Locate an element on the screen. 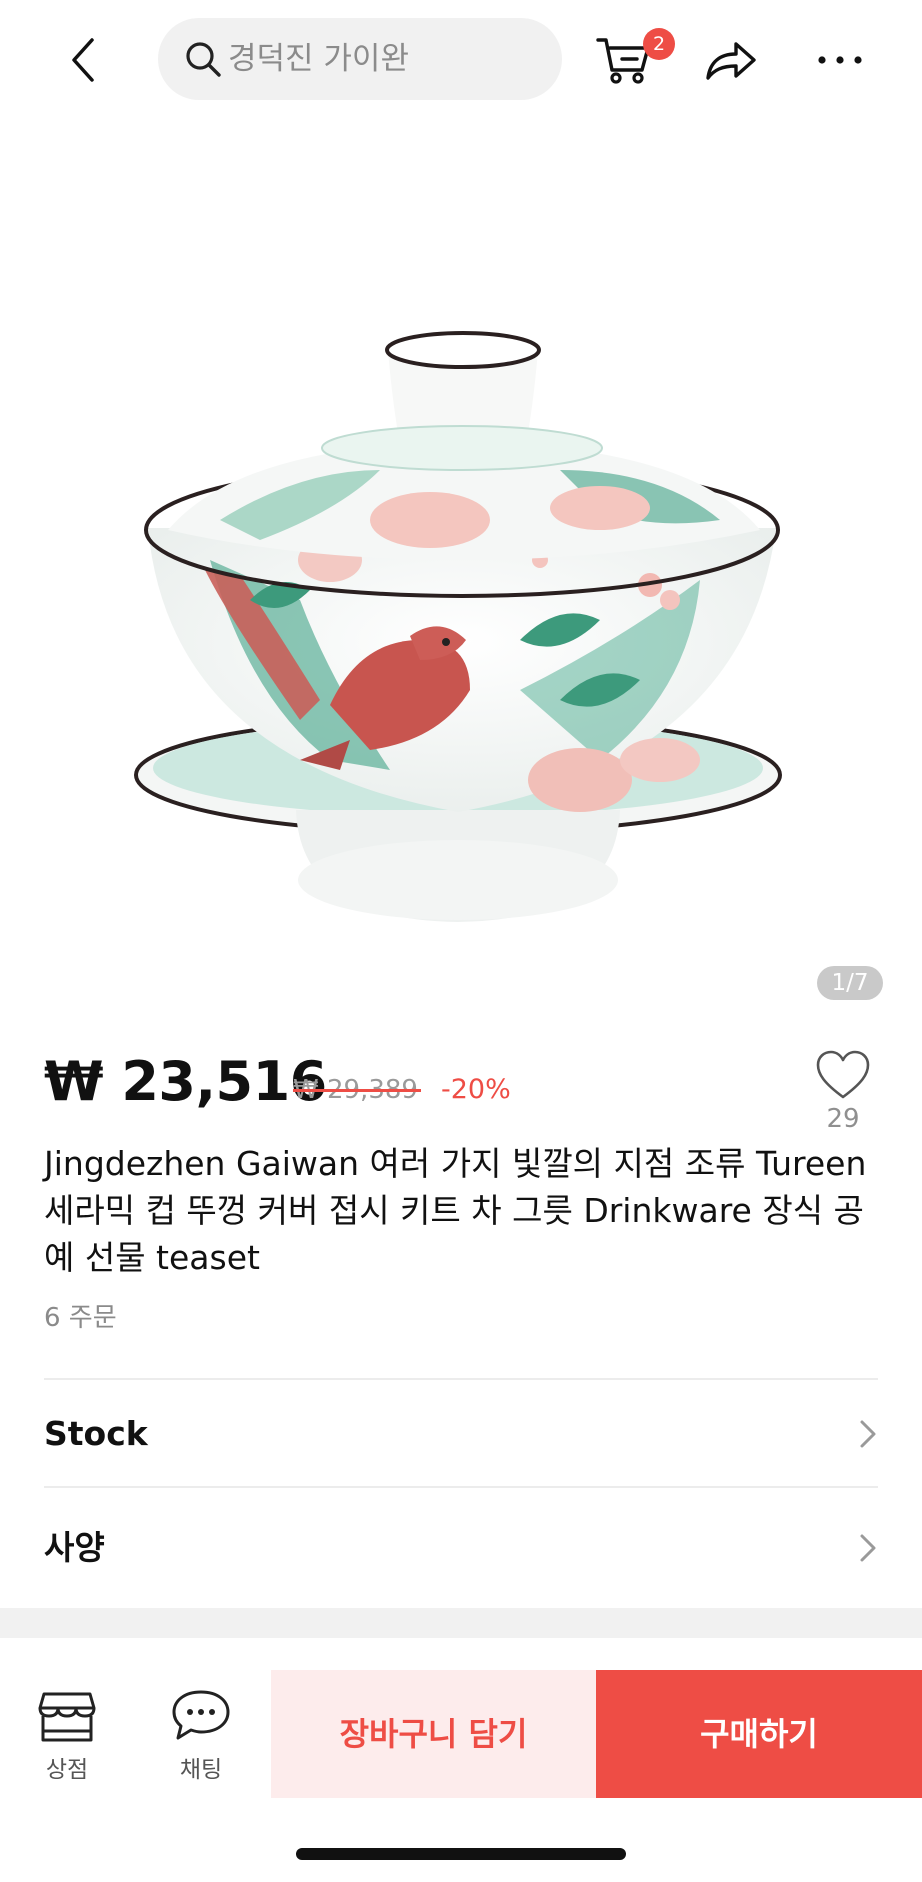 This screenshot has height=1882, width=922. buy-now-button: 구매하기 is located at coordinates (759, 1734).